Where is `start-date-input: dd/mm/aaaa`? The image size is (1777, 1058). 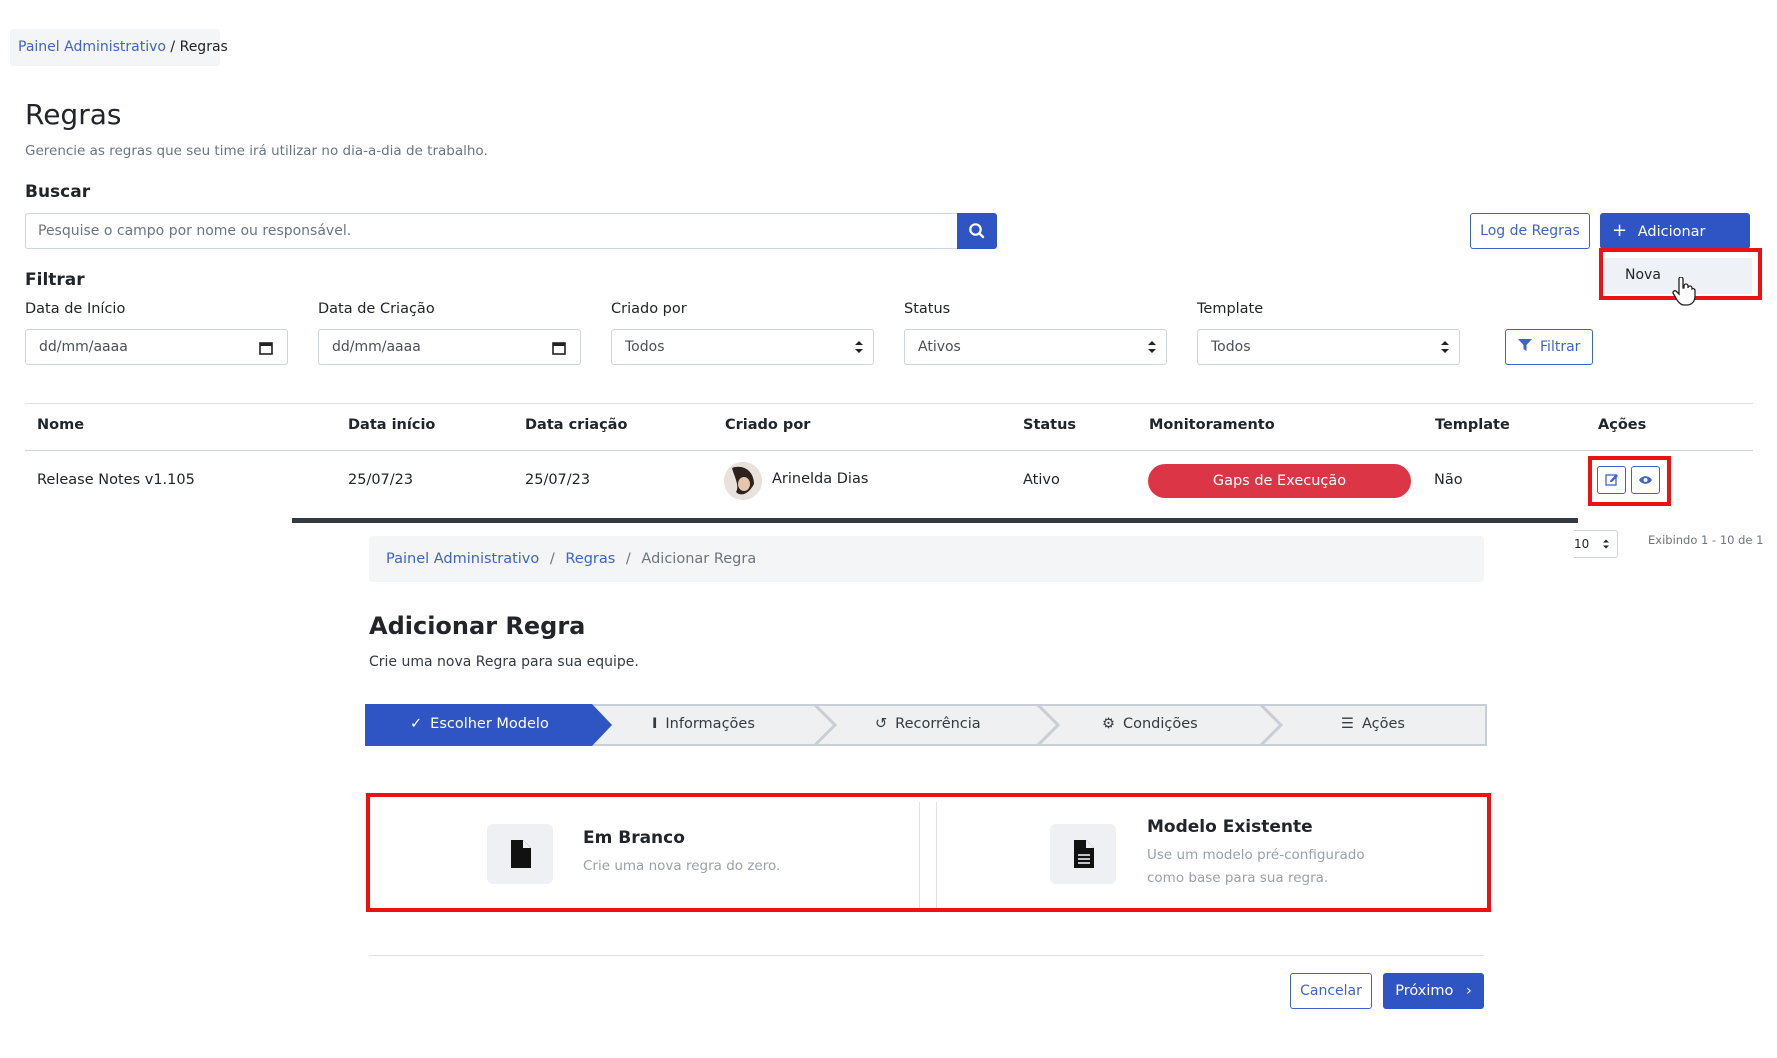 start-date-input: dd/mm/aaaa is located at coordinates (156, 347).